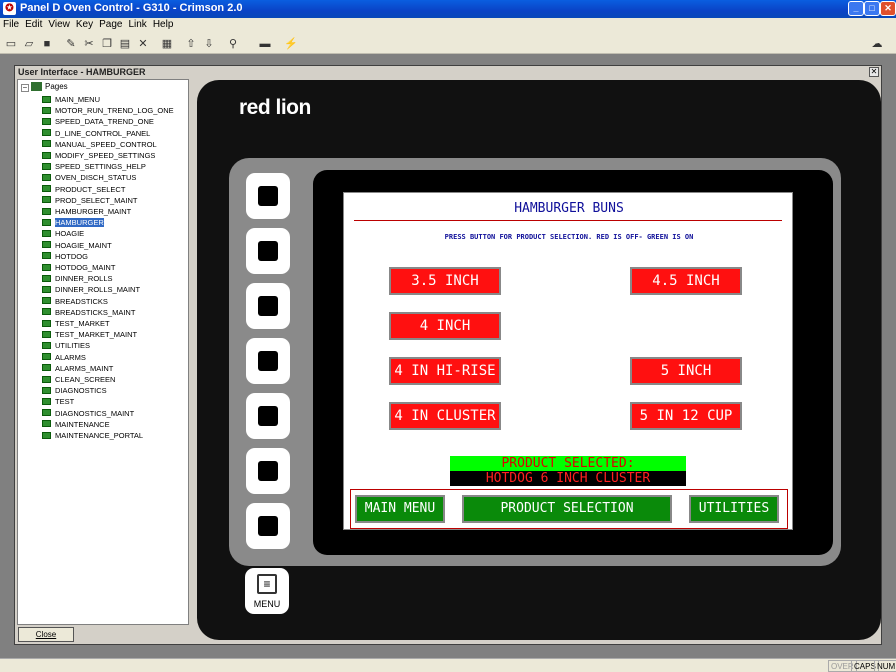 This screenshot has height=672, width=896. What do you see at coordinates (400, 509) in the screenshot?
I see `main-menu-button: MAIN MENU` at bounding box center [400, 509].